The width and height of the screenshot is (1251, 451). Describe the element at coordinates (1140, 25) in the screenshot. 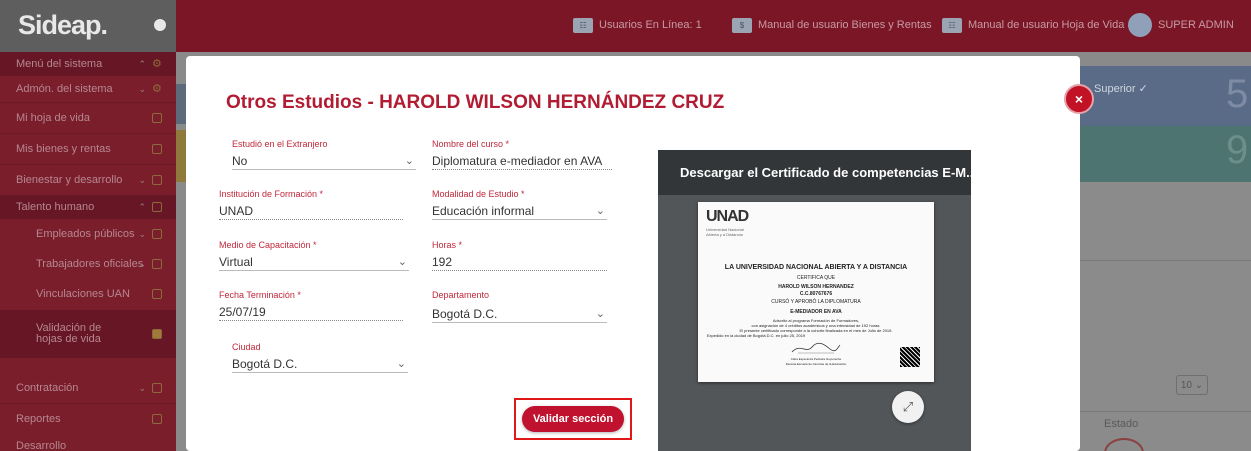

I see `user-avatar-icon` at that location.